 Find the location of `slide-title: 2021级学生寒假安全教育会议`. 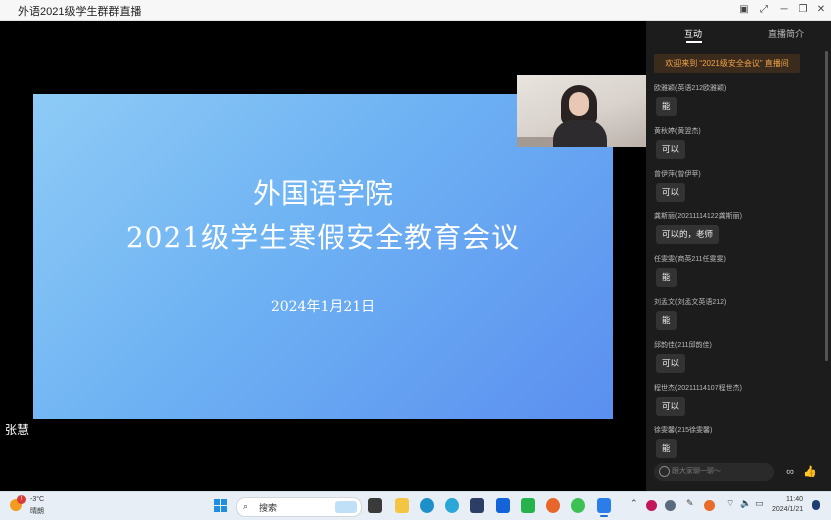

slide-title: 2021级学生寒假安全教育会议 is located at coordinates (323, 237).